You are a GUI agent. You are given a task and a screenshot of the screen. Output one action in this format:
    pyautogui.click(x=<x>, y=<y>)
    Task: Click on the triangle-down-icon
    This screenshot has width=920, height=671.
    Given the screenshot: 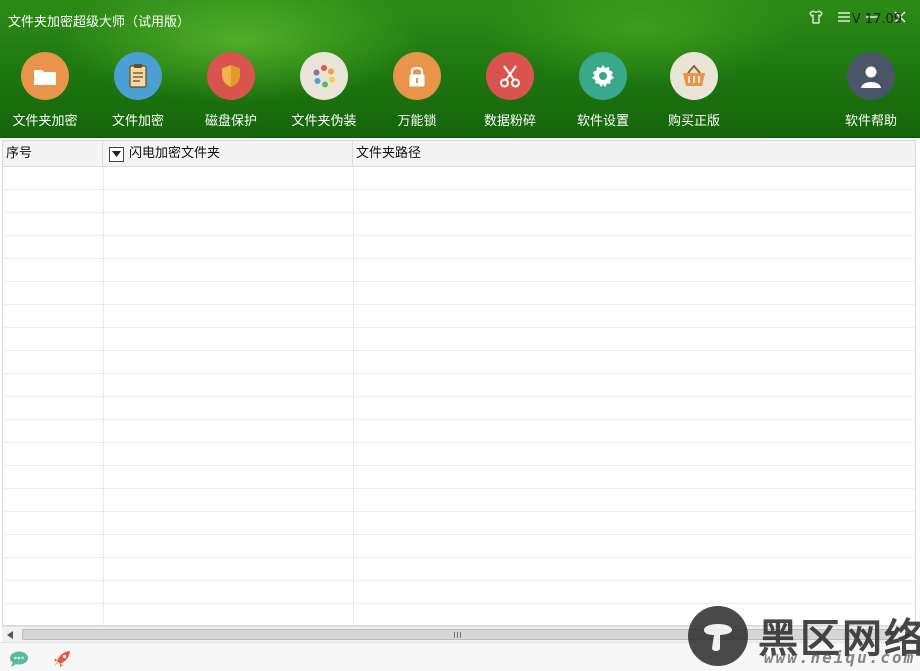 What is the action you would take?
    pyautogui.click(x=116, y=154)
    